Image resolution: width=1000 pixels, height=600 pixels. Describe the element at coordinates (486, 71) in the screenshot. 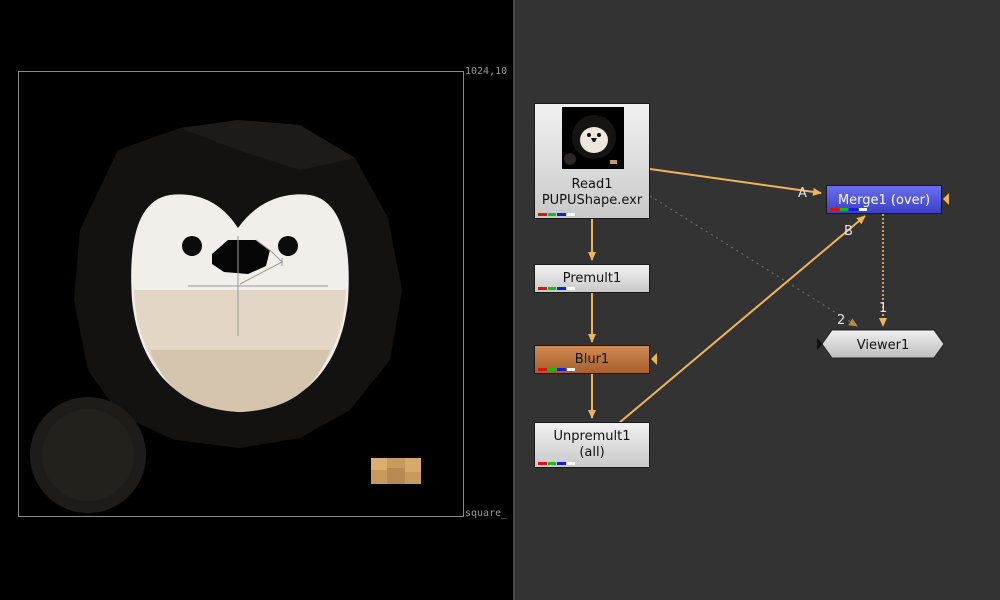

I see `format-size-label: 1024,10` at that location.